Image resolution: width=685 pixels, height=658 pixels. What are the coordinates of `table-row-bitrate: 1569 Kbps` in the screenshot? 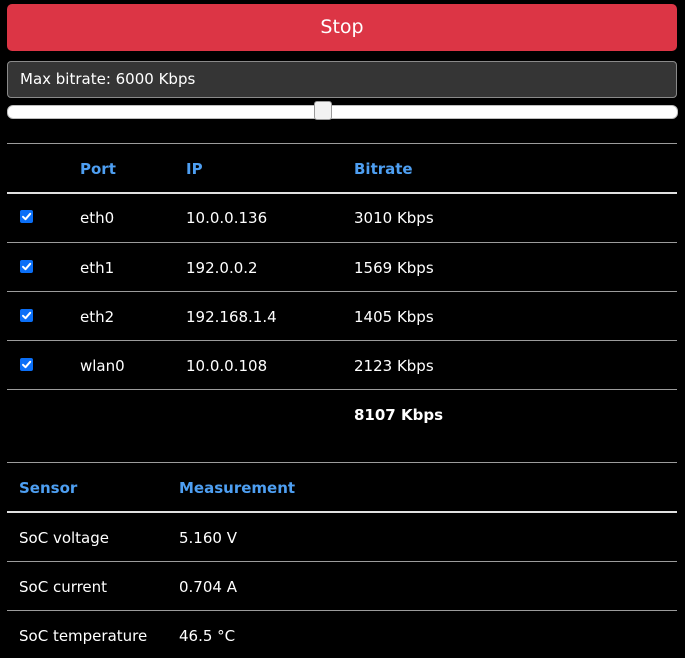 It's located at (394, 268).